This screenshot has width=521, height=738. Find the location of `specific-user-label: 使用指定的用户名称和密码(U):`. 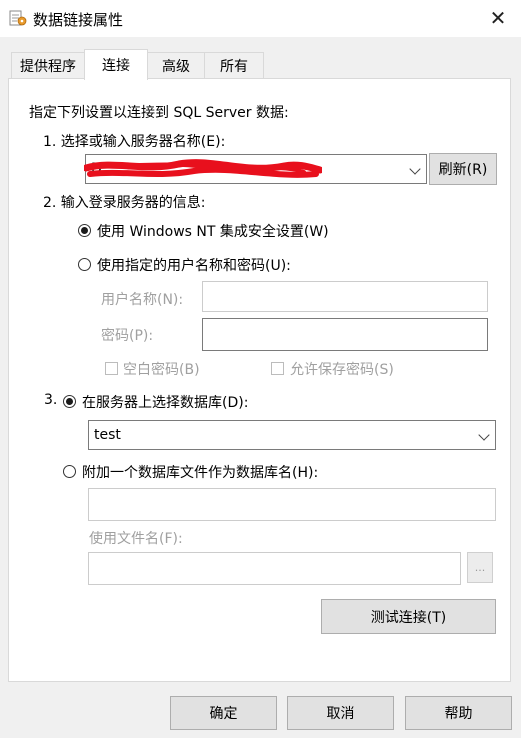

specific-user-label: 使用指定的用户名称和密码(U): is located at coordinates (194, 265).